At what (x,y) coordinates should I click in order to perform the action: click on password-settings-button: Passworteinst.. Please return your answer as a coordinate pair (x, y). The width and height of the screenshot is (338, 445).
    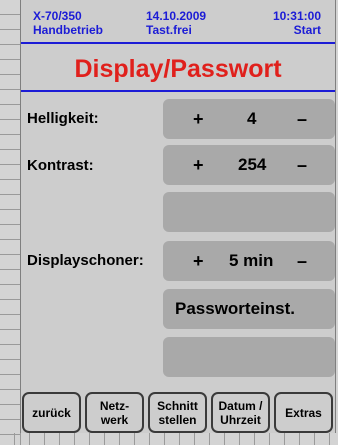
    Looking at the image, I should click on (249, 309).